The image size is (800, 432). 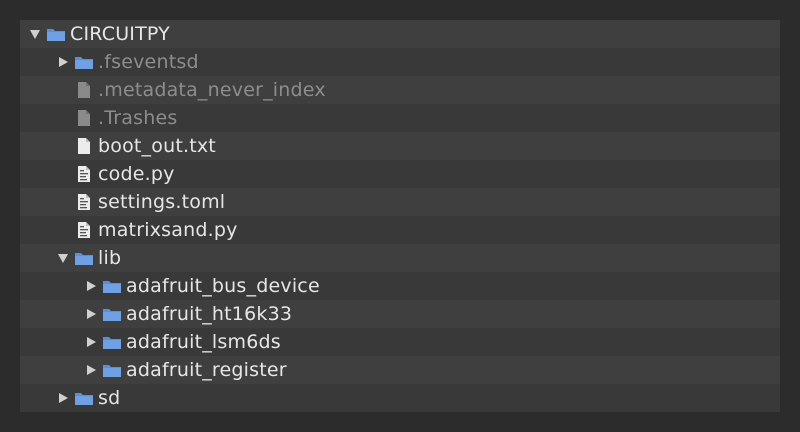 What do you see at coordinates (84, 146) in the screenshot?
I see `text-file-icon` at bounding box center [84, 146].